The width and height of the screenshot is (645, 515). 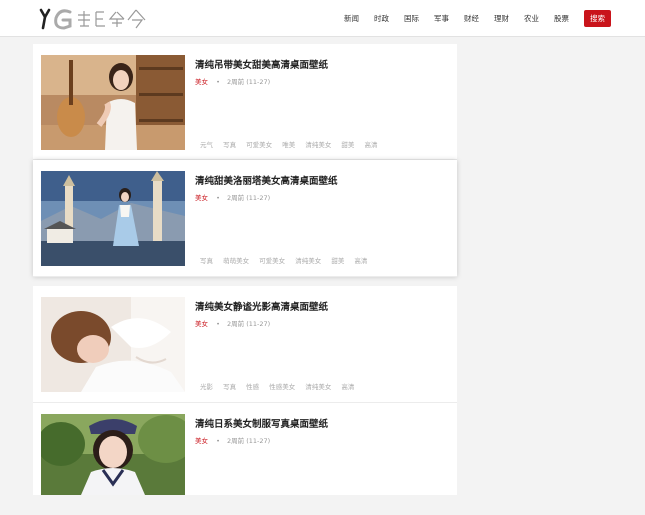 What do you see at coordinates (441, 18) in the screenshot?
I see `nav-item-military: 军事` at bounding box center [441, 18].